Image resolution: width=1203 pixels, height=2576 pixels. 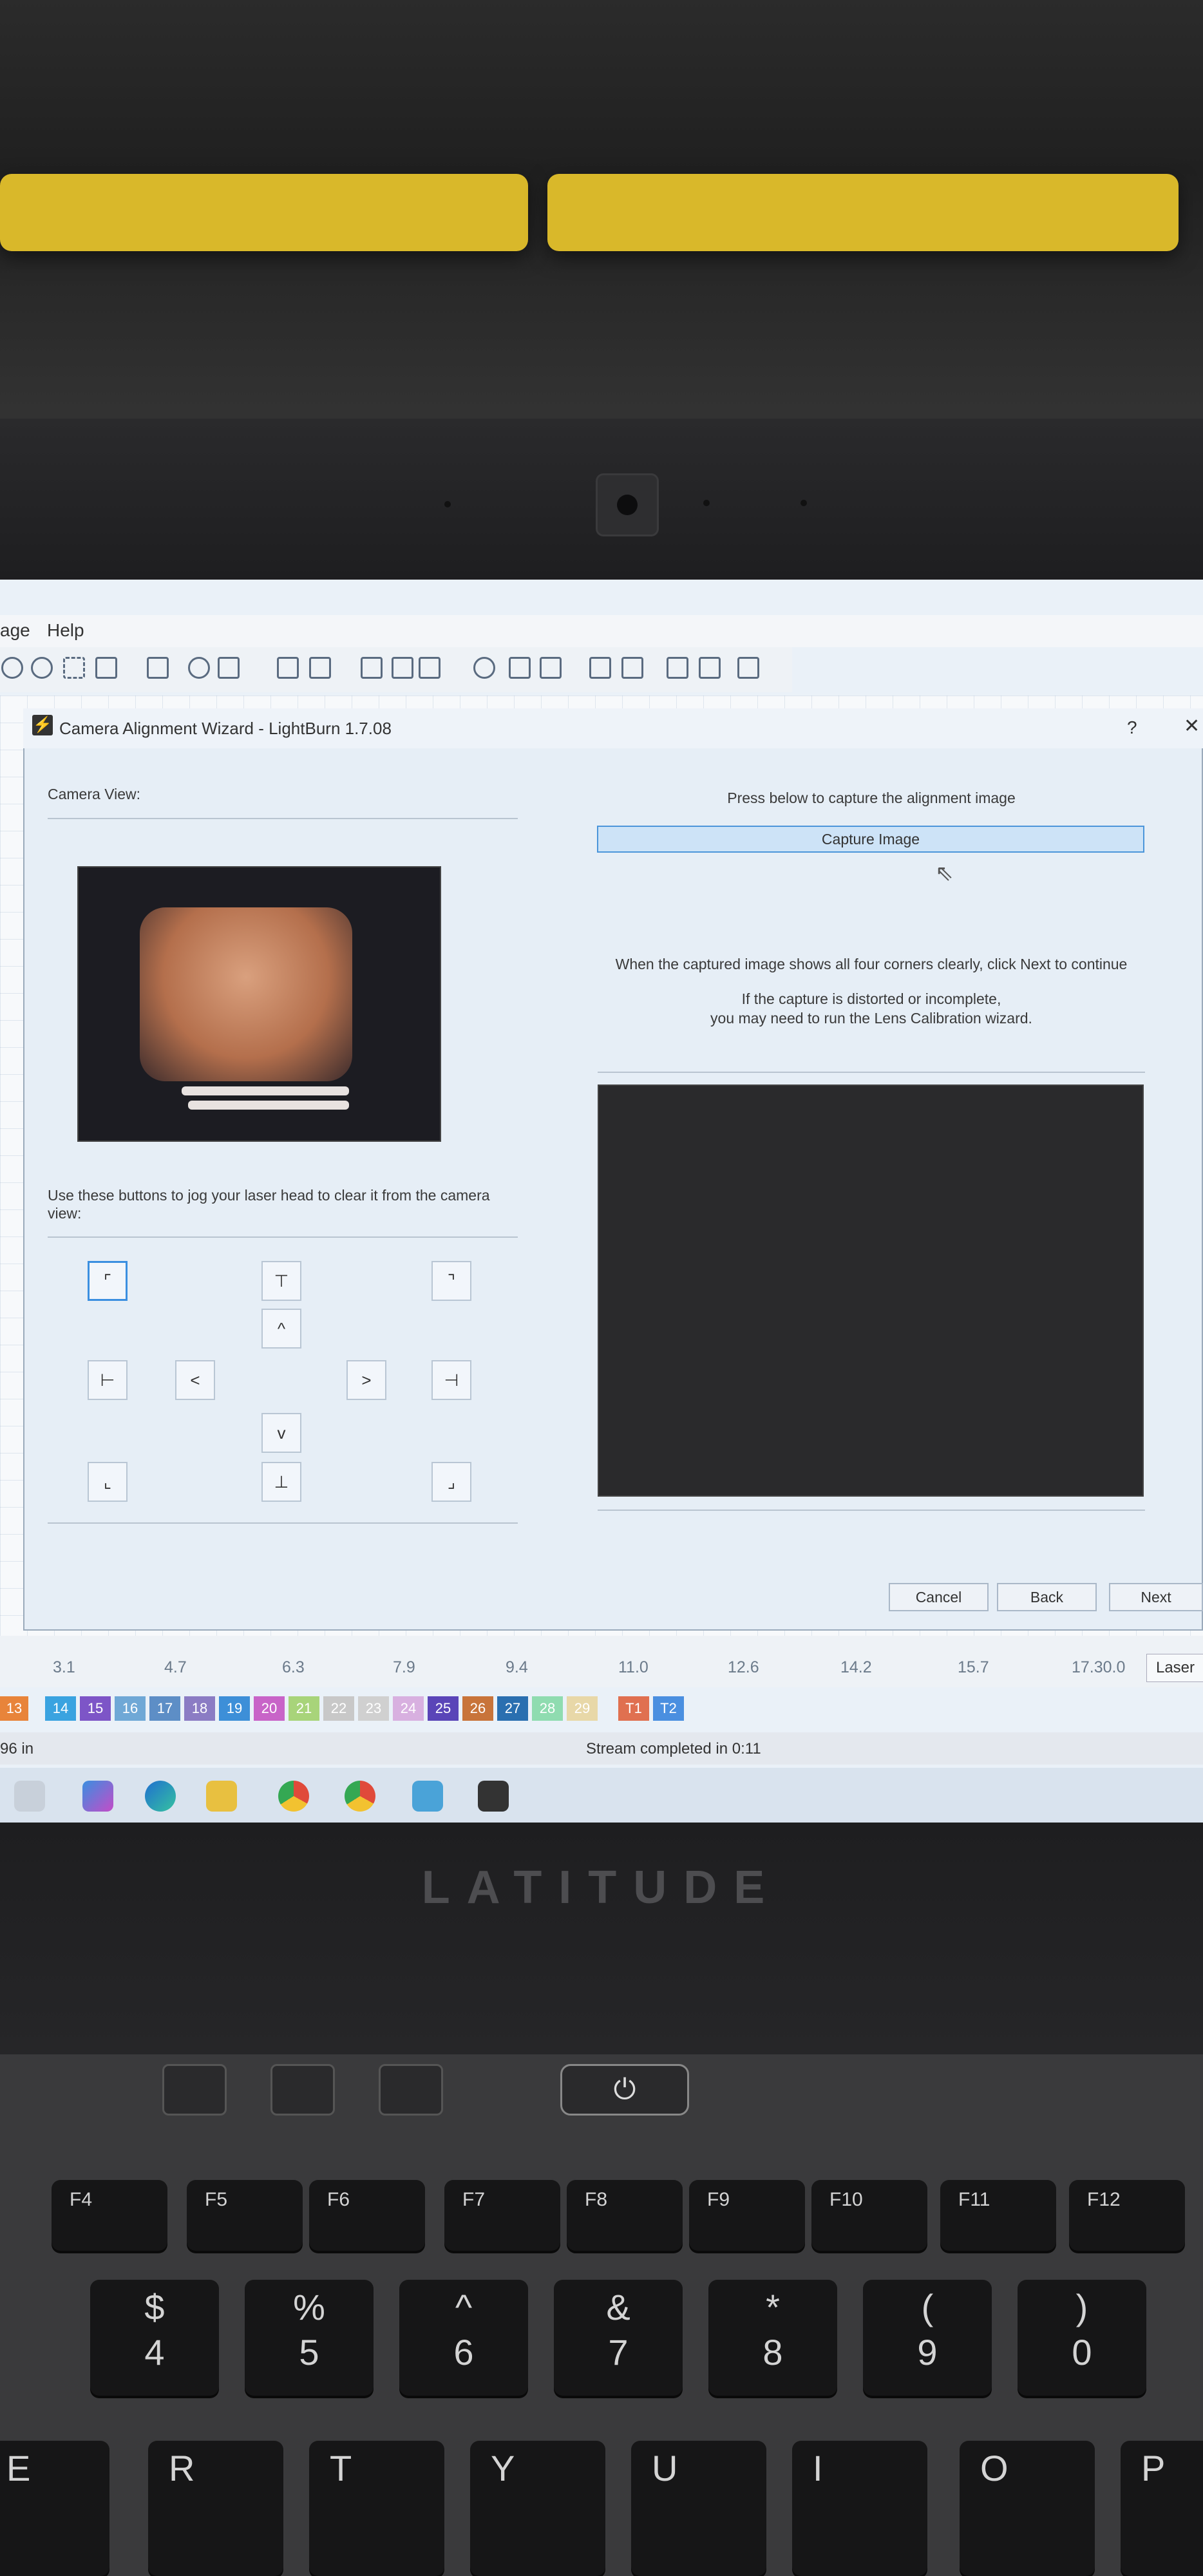 I want to click on mirror-icon, so click(x=372, y=668).